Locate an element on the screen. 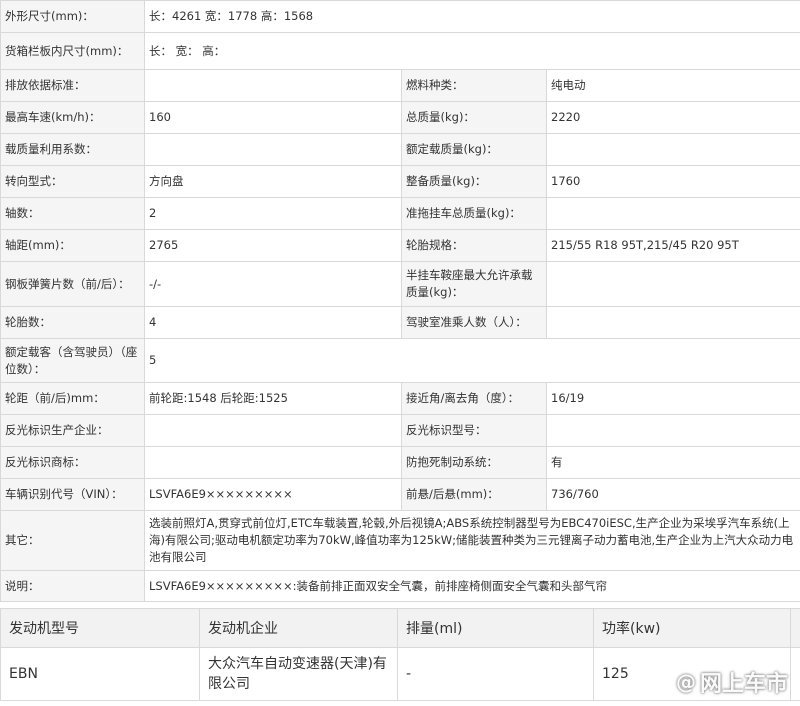  engine-header-cell: 发动机企业 is located at coordinates (298, 628).